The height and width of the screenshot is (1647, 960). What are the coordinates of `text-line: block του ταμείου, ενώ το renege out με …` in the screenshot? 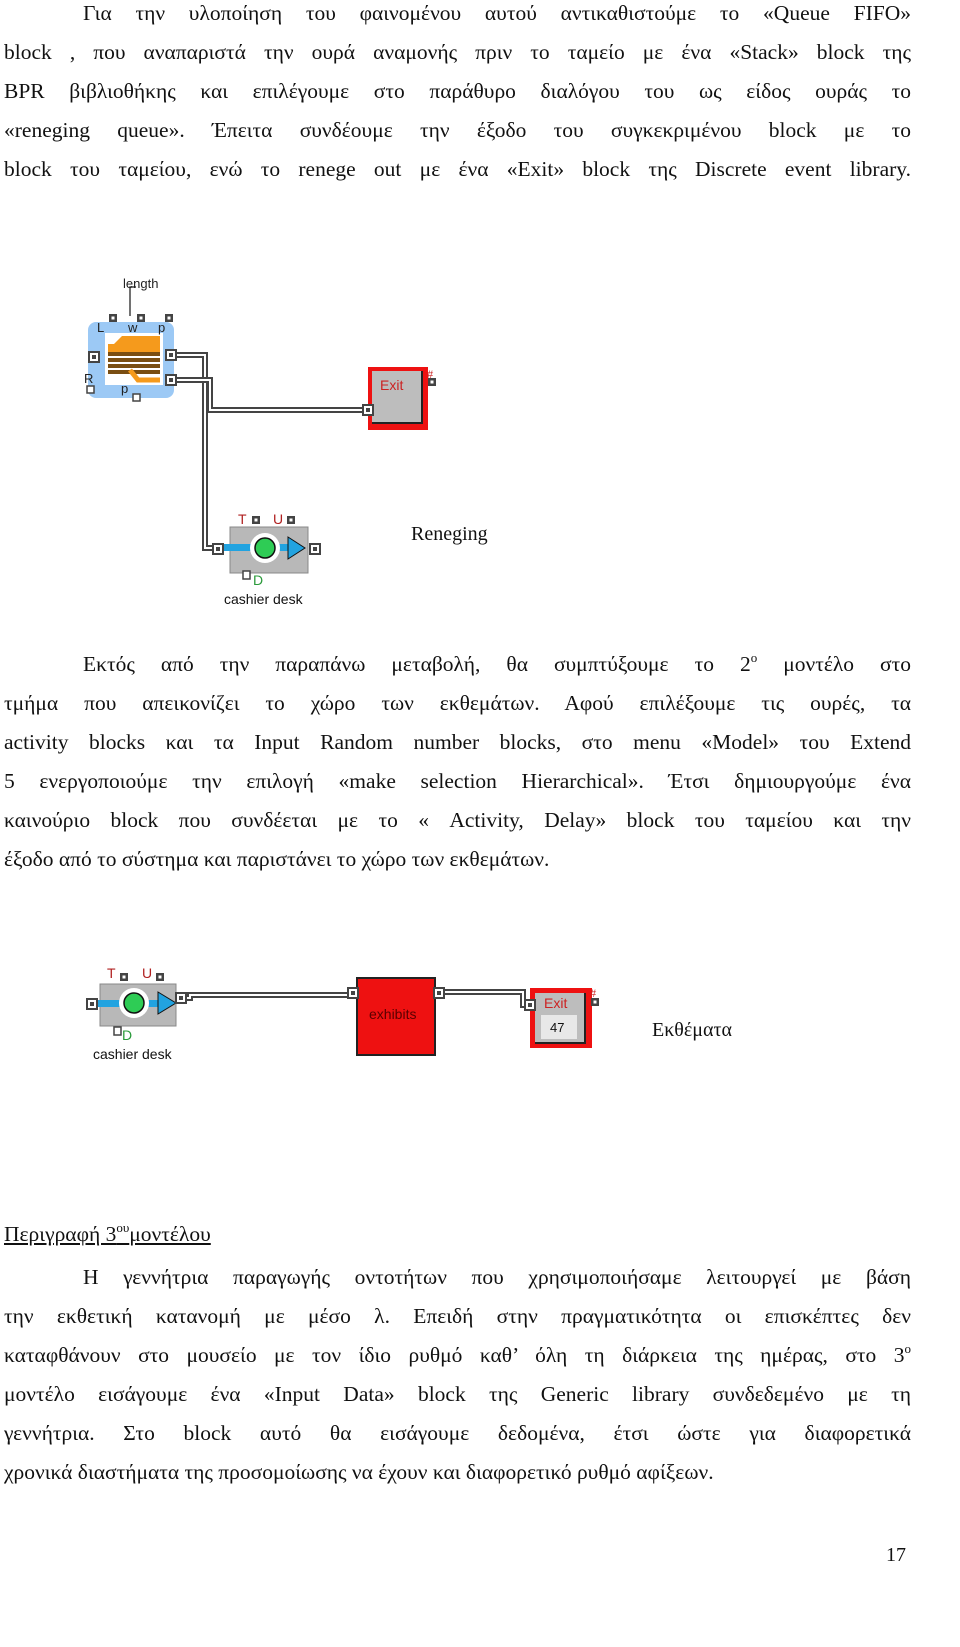 It's located at (457, 169).